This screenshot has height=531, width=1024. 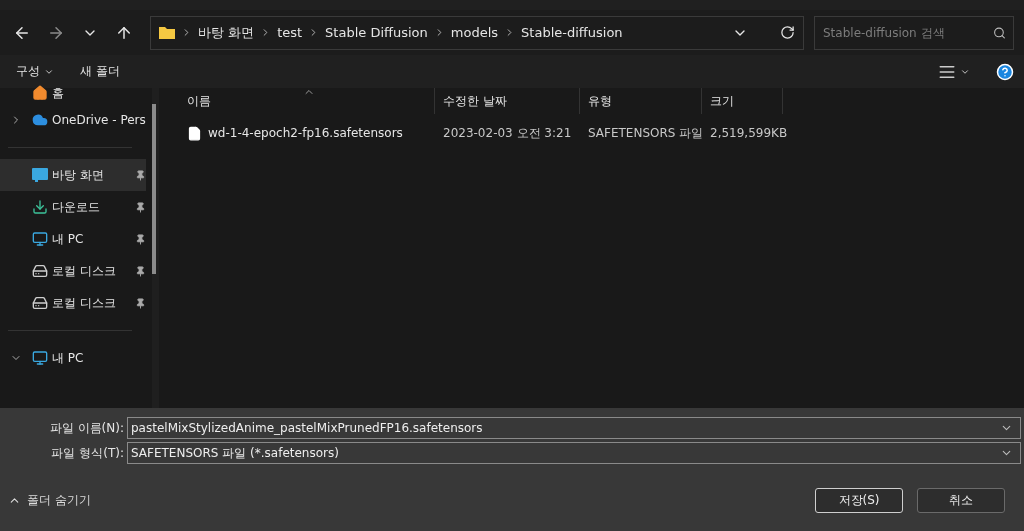 What do you see at coordinates (40, 175) in the screenshot?
I see `desktop-icon` at bounding box center [40, 175].